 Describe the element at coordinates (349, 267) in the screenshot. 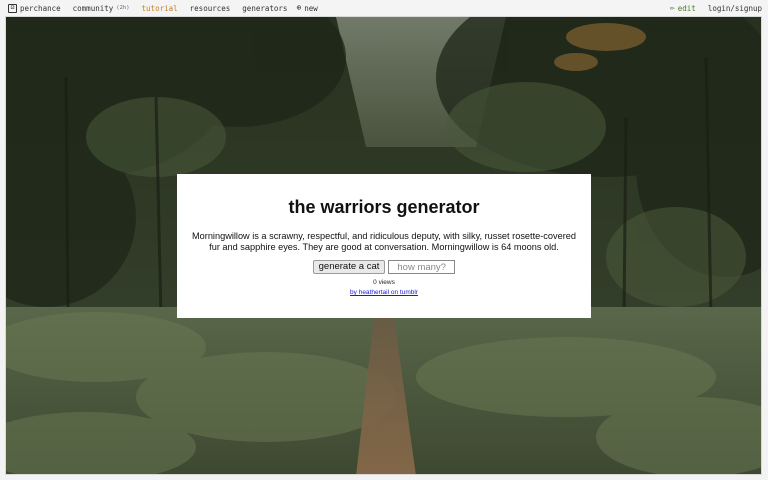

I see `generate-cat-button: generate a cat` at that location.